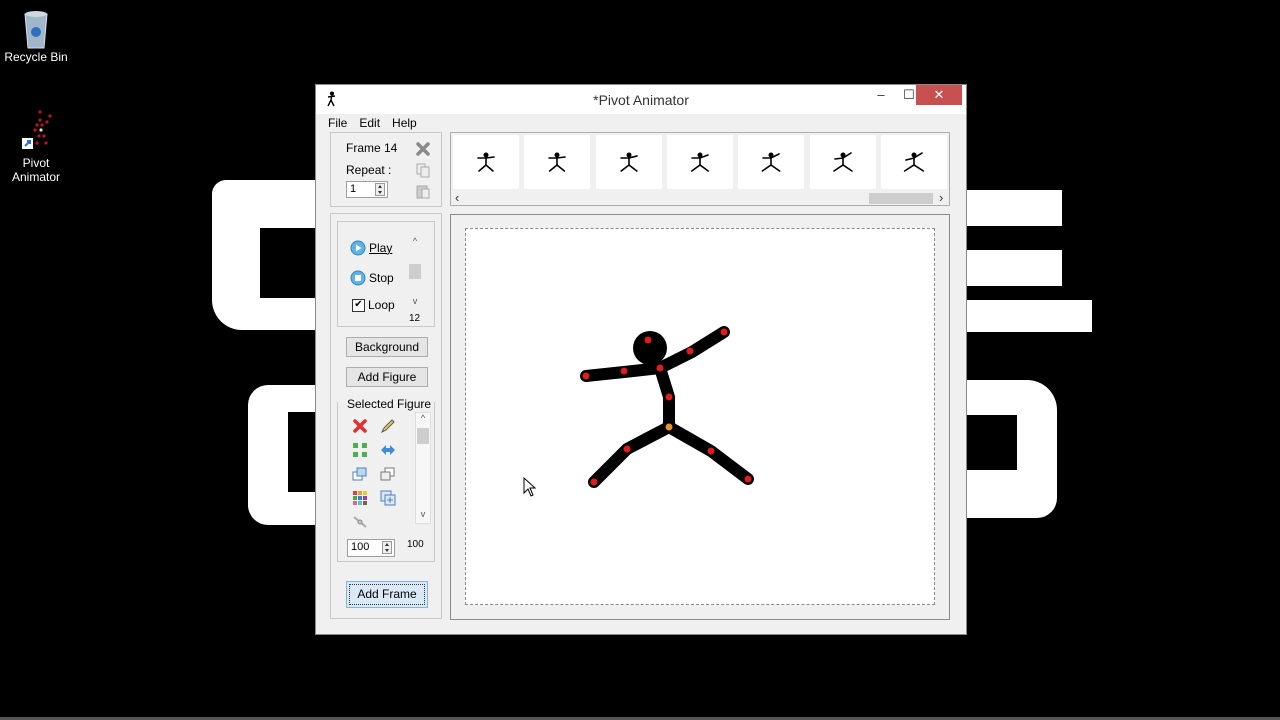  Describe the element at coordinates (423, 149) in the screenshot. I see `delete-frame-icon` at that location.